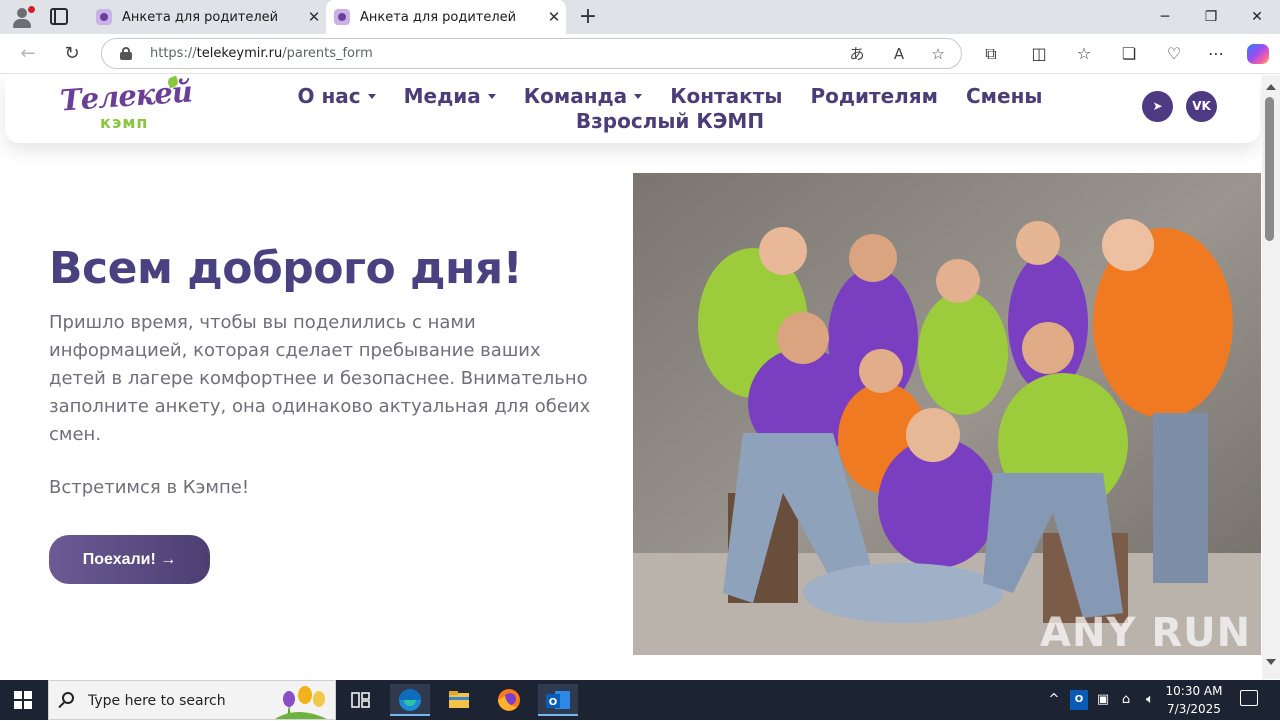 This screenshot has width=1280, height=721. I want to click on url-text: https://telekeymir.ru/parents_form, so click(261, 53).